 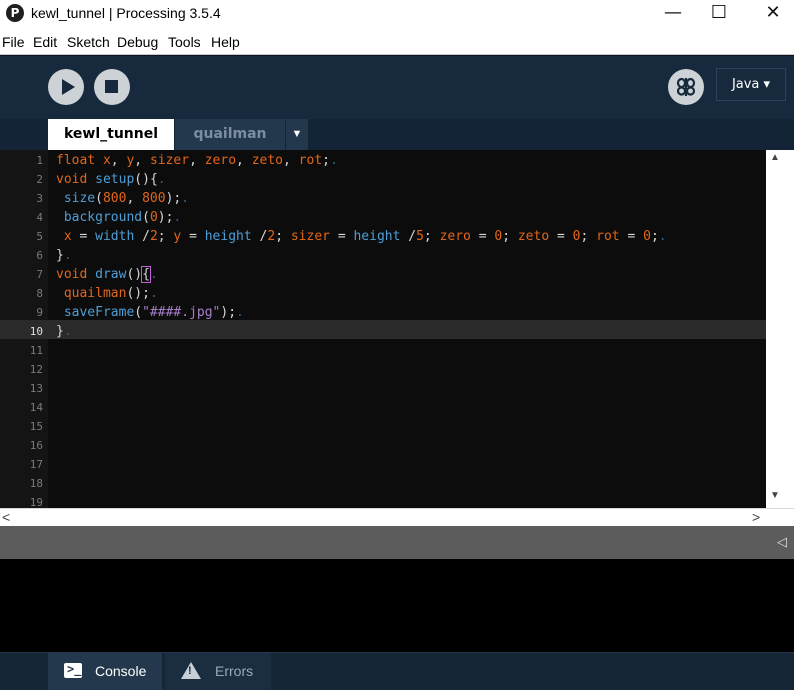 I want to click on stop-icon, so click(x=111, y=86).